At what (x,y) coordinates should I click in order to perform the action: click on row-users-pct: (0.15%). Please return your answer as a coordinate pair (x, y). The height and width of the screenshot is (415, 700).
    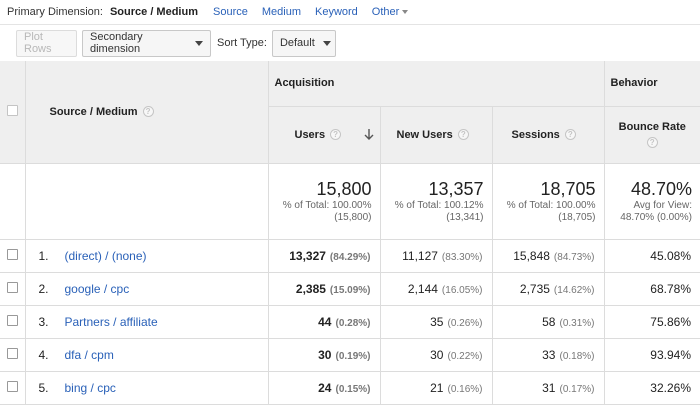
    Looking at the image, I should click on (353, 389).